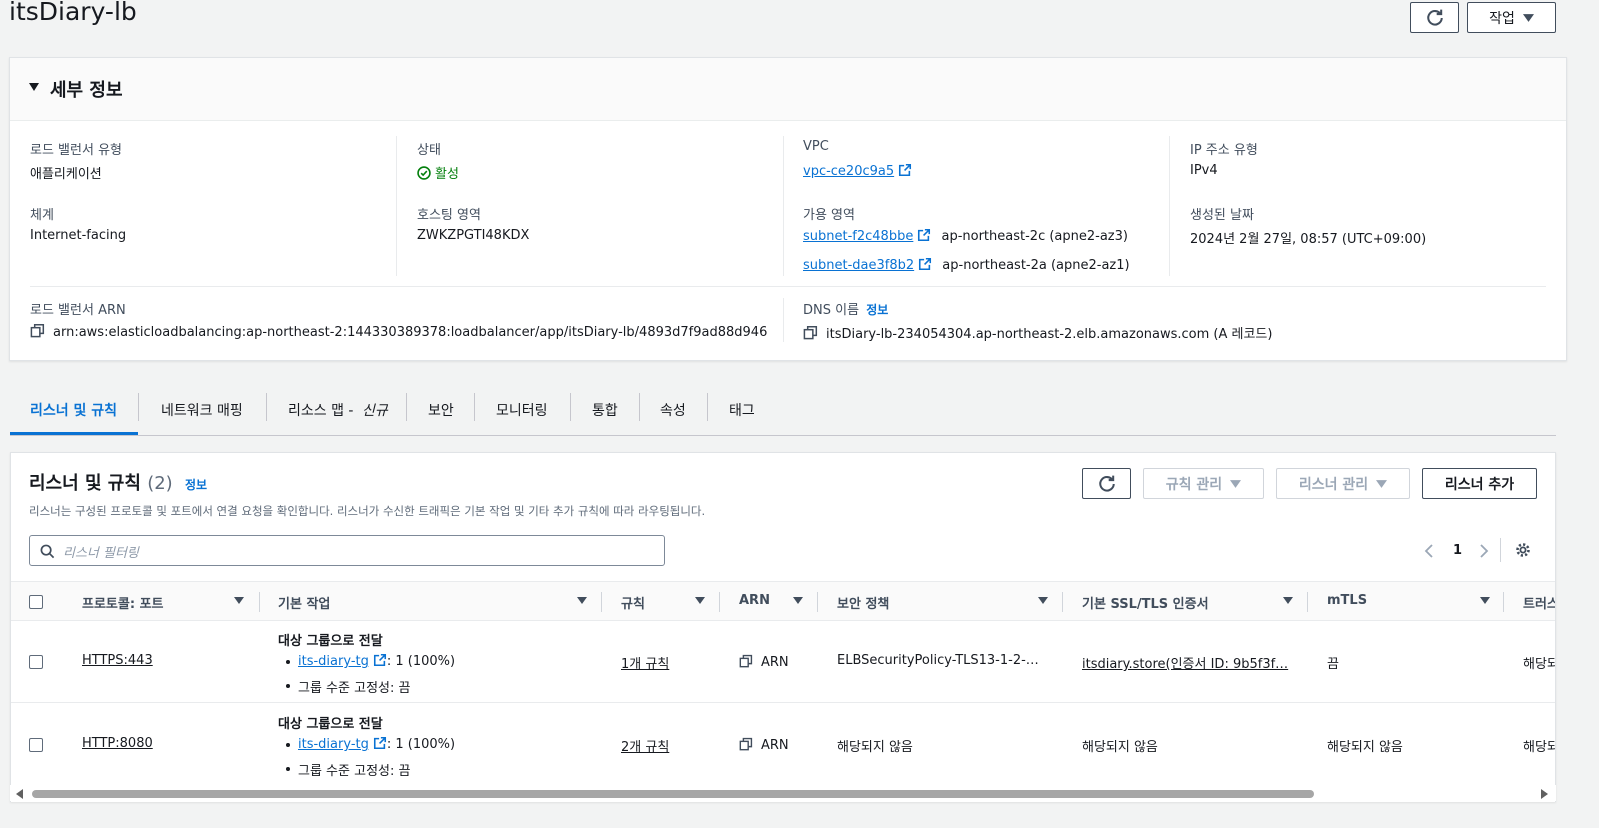 This screenshot has width=1599, height=828. I want to click on column-header: 보안 정책, so click(863, 602).